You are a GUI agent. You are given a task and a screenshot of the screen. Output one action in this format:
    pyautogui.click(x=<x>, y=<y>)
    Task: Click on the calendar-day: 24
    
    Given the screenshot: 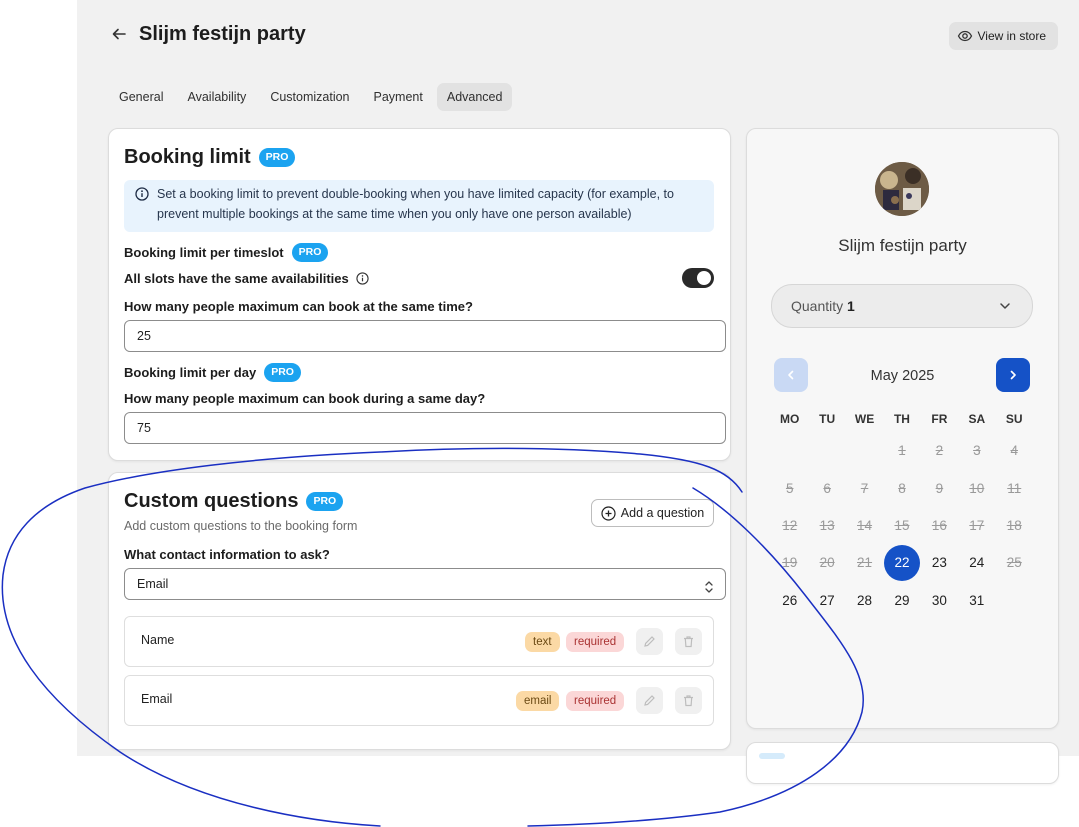 What is the action you would take?
    pyautogui.click(x=976, y=562)
    